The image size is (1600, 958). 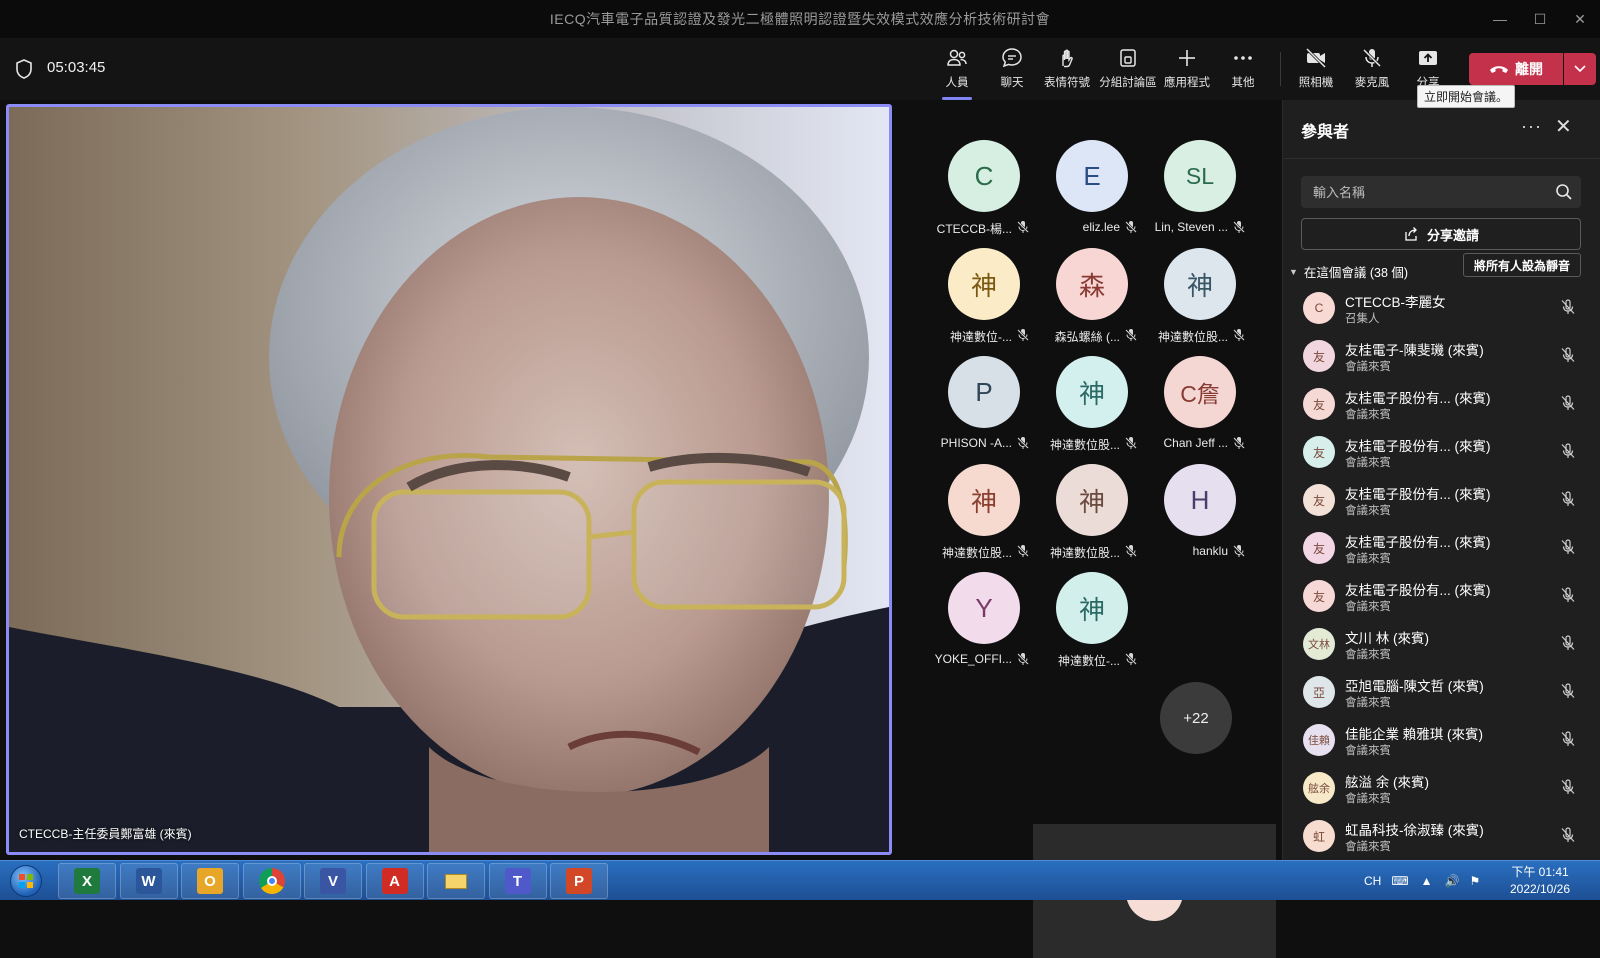 I want to click on taskbar-app-chrome, so click(x=271, y=881).